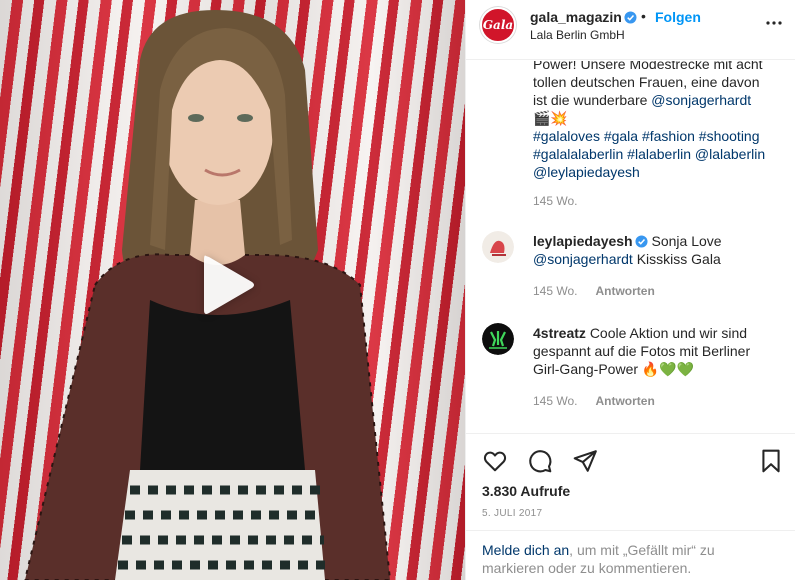 The image size is (795, 580). Describe the element at coordinates (555, 201) in the screenshot. I see `caption-timestamp: 145 Wo.` at that location.